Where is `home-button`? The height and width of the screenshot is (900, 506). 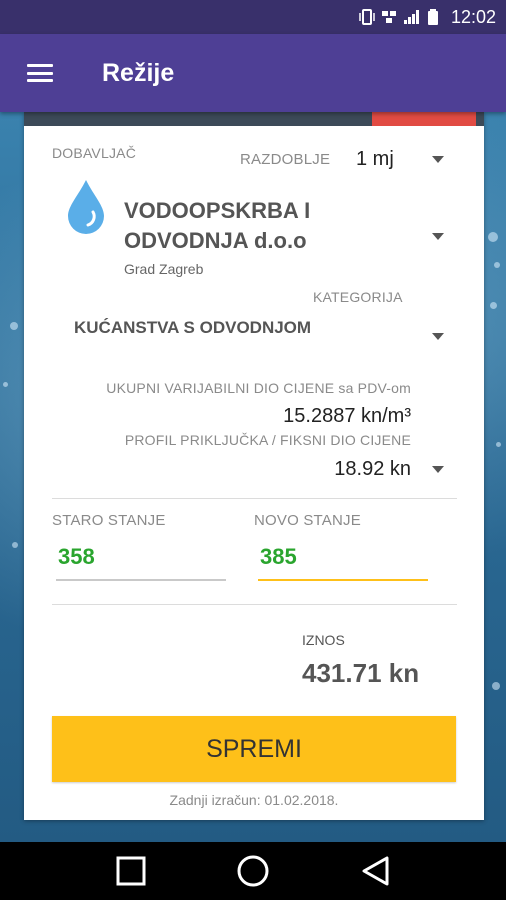
home-button is located at coordinates (253, 871).